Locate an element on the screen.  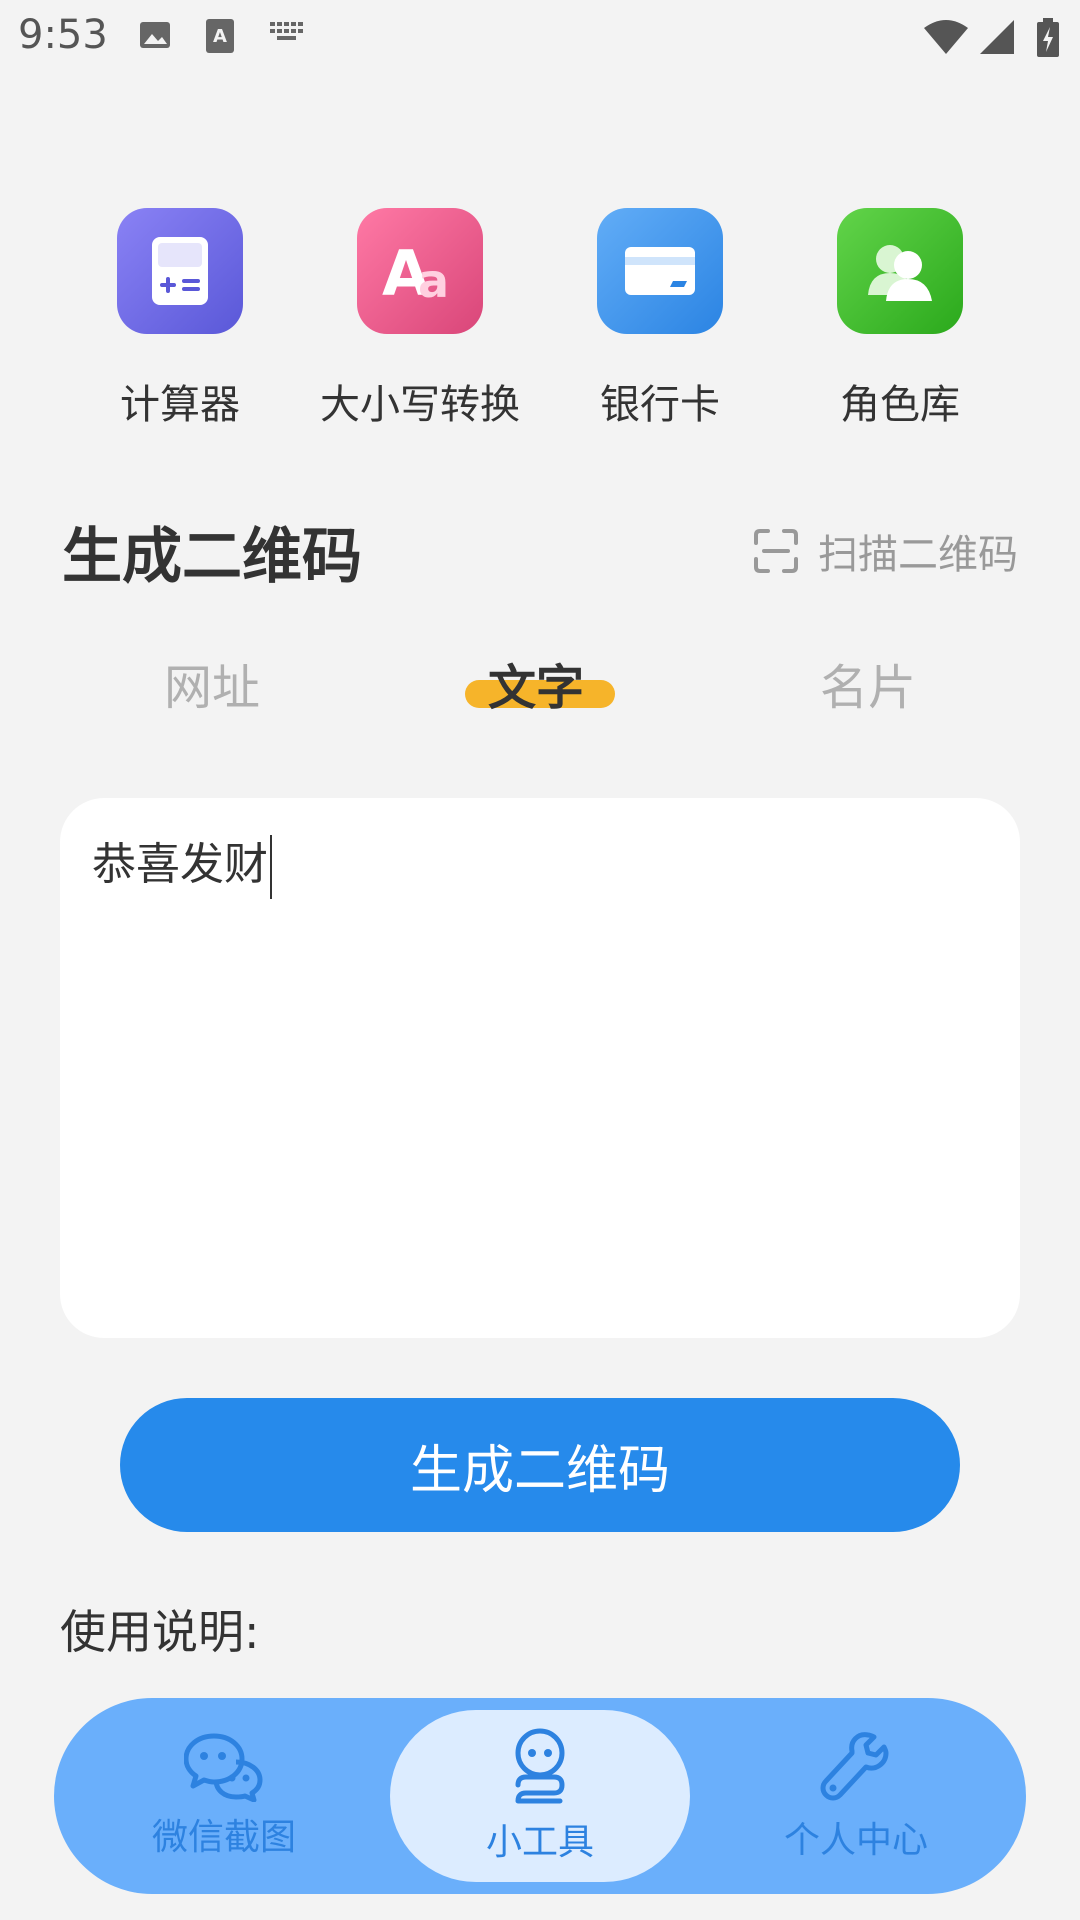
scan-qr-label: 扫描二维码 is located at coordinates (918, 555).